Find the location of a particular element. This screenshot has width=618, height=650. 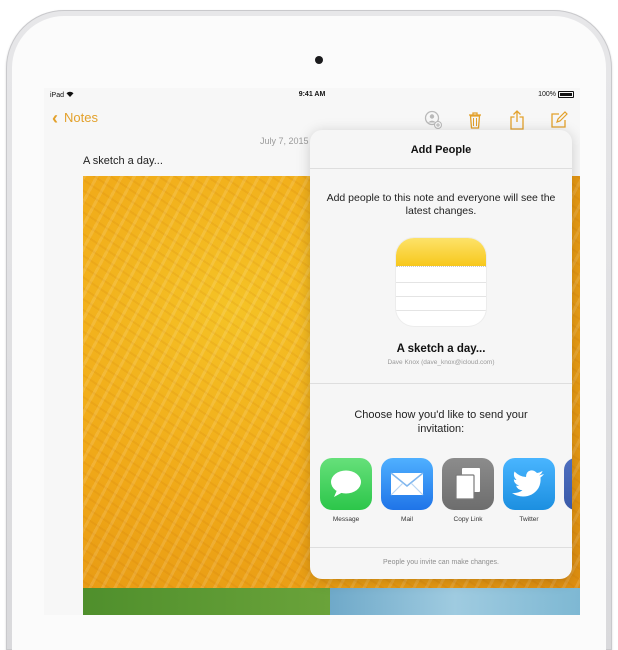

share-app-row: Message Mail Copy Link Twitter is located at coordinates (446, 491).